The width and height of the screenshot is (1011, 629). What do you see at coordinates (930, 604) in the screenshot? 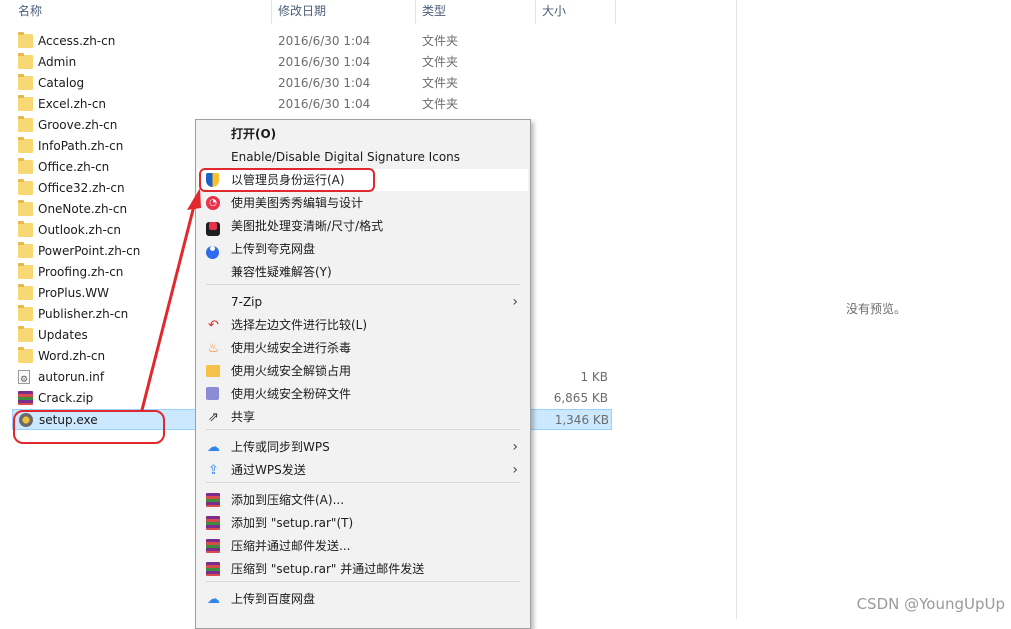
I see `watermark: CSDN @YoungUpUp` at bounding box center [930, 604].